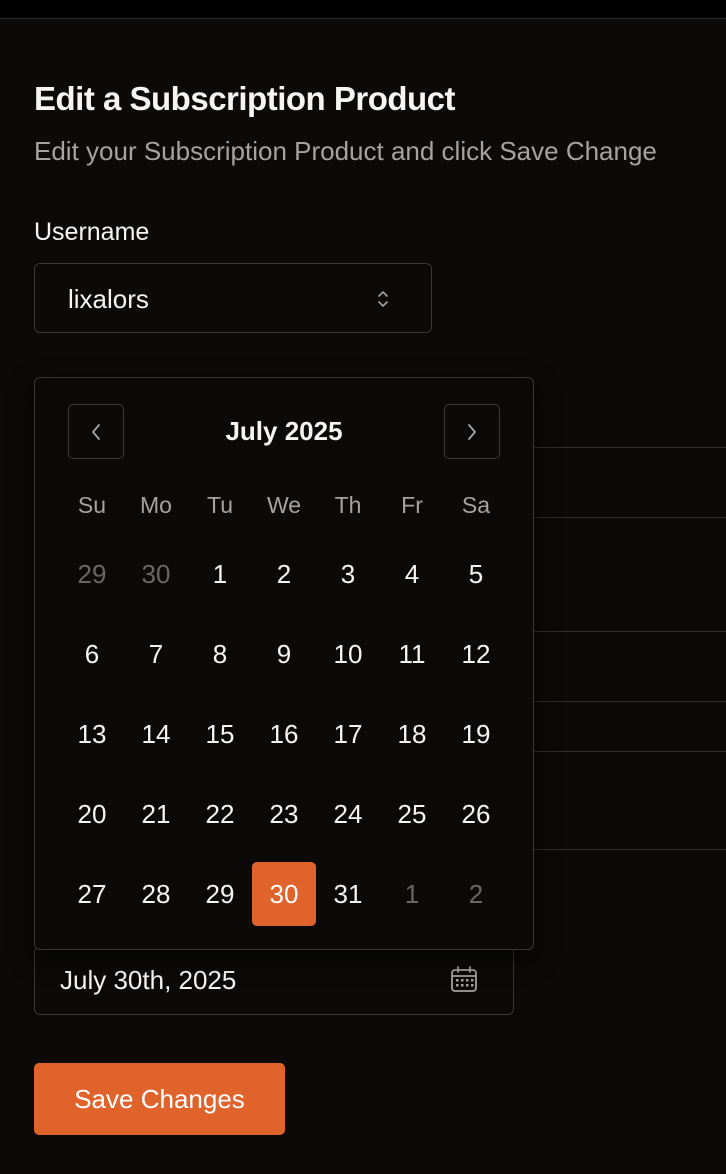 The width and height of the screenshot is (726, 1174). What do you see at coordinates (245, 98) in the screenshot?
I see `page-title: Edit a Subscription Product` at bounding box center [245, 98].